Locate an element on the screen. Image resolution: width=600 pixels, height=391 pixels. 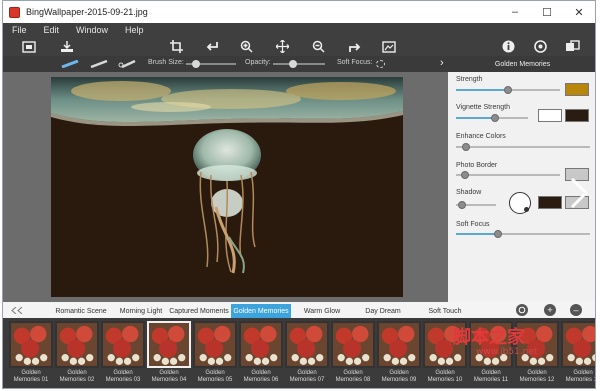
enhance-colors-slider-knob is located at coordinates (466, 147).